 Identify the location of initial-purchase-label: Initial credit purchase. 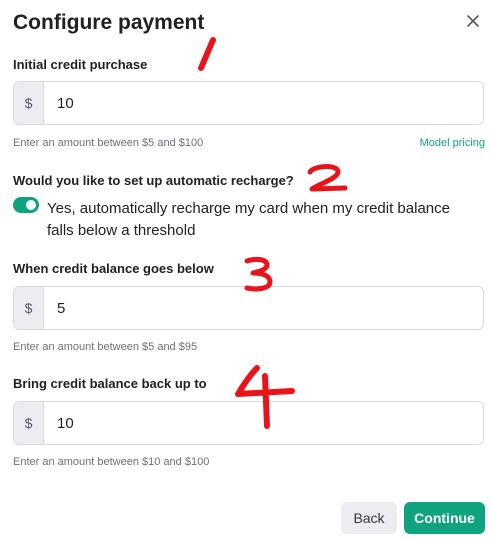
(80, 64).